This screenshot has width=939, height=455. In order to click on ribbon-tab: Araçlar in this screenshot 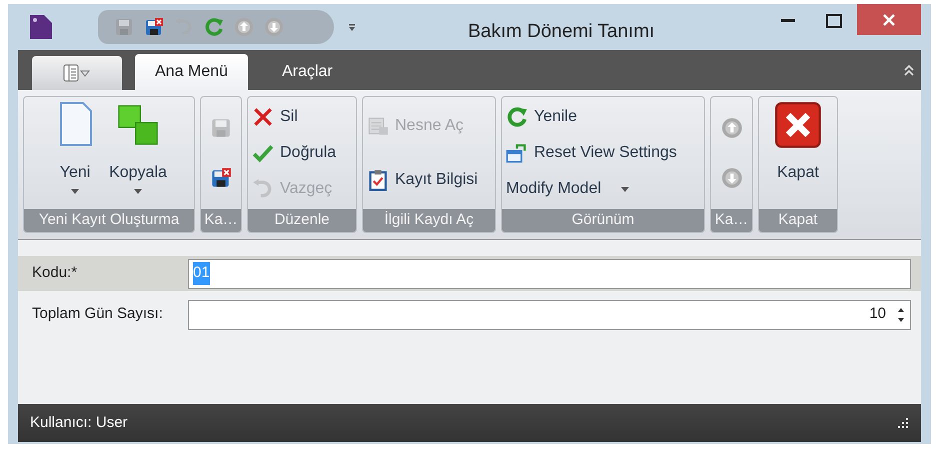, I will do `click(307, 72)`.